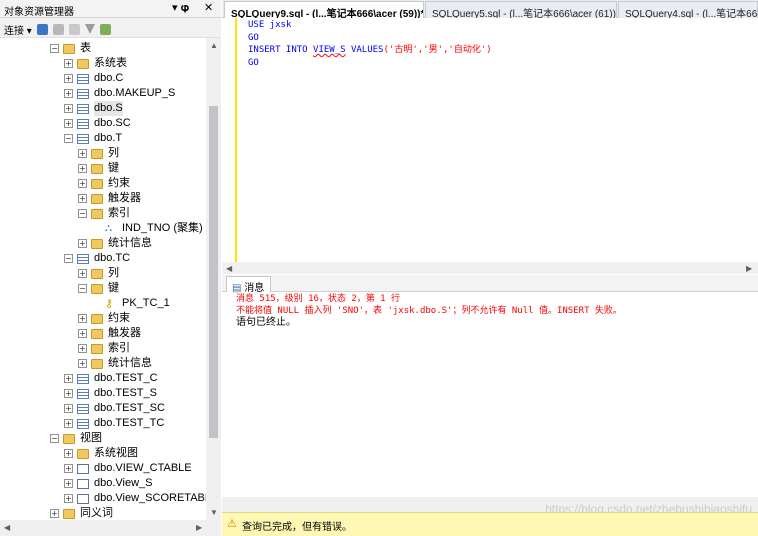 The height and width of the screenshot is (536, 758). I want to click on tab-sqlquery5: SQLQuery5.sql - (l...笔记本666\acer (61))*, so click(521, 9).